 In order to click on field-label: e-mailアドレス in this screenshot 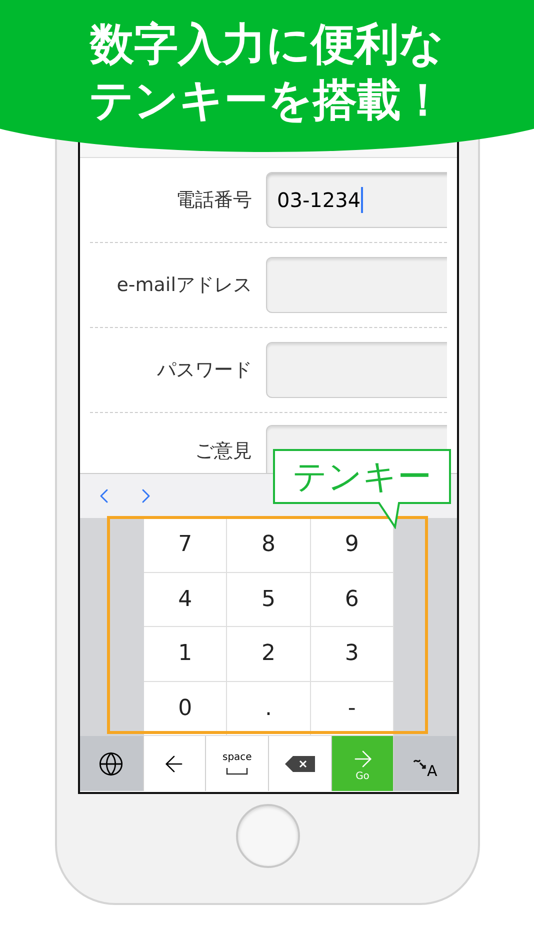, I will do `click(184, 285)`.